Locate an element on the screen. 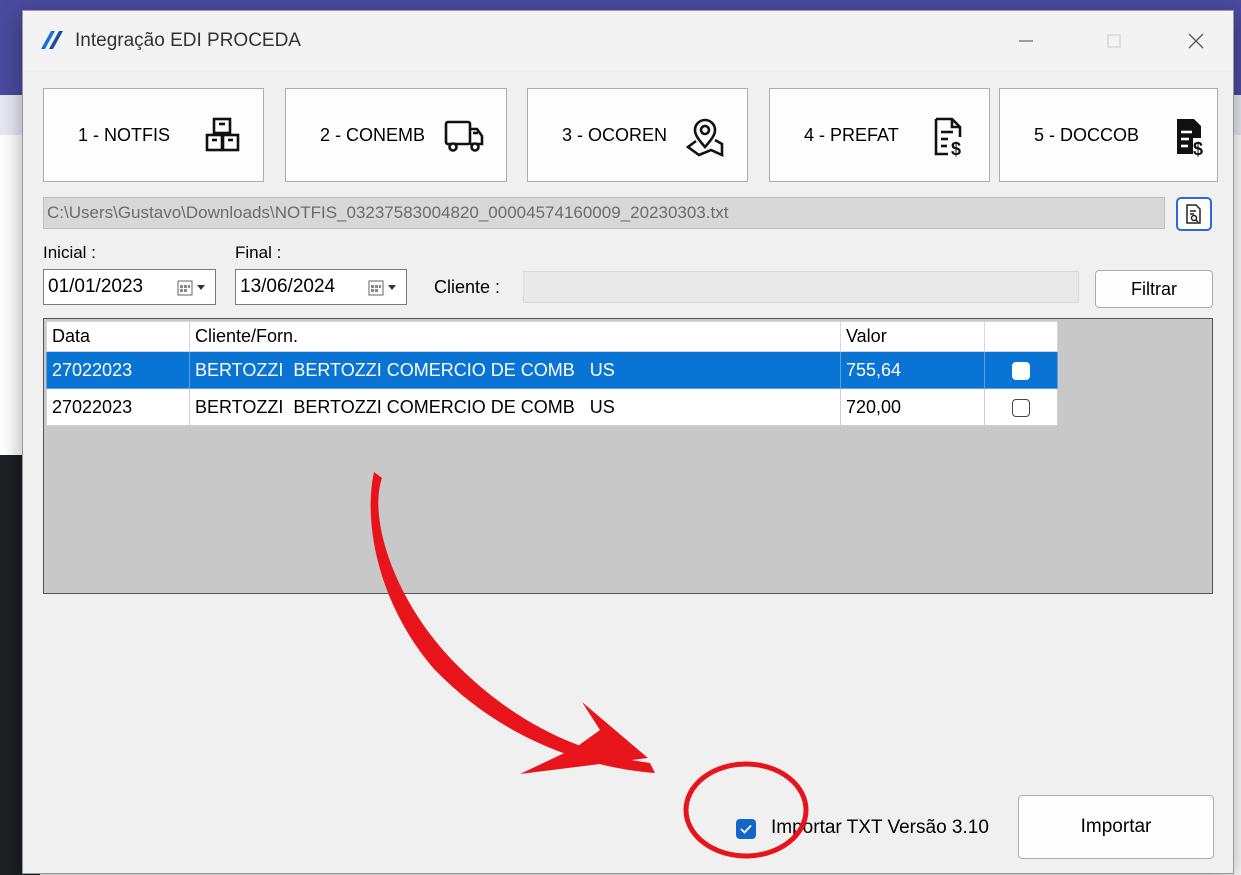  cell-valor: 720,00 is located at coordinates (912, 407).